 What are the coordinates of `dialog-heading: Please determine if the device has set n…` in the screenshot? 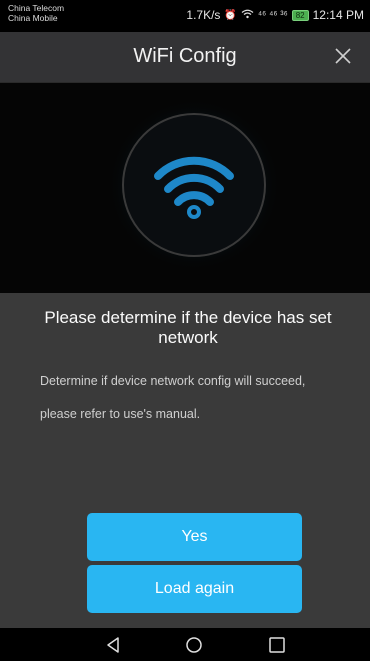 It's located at (188, 327).